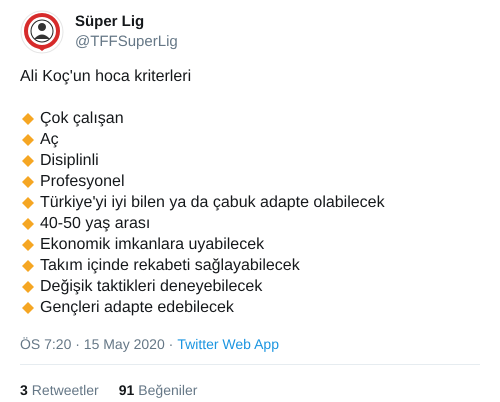 The width and height of the screenshot is (500, 402). What do you see at coordinates (95, 224) in the screenshot?
I see `list-item: 40-50 yaş arası` at bounding box center [95, 224].